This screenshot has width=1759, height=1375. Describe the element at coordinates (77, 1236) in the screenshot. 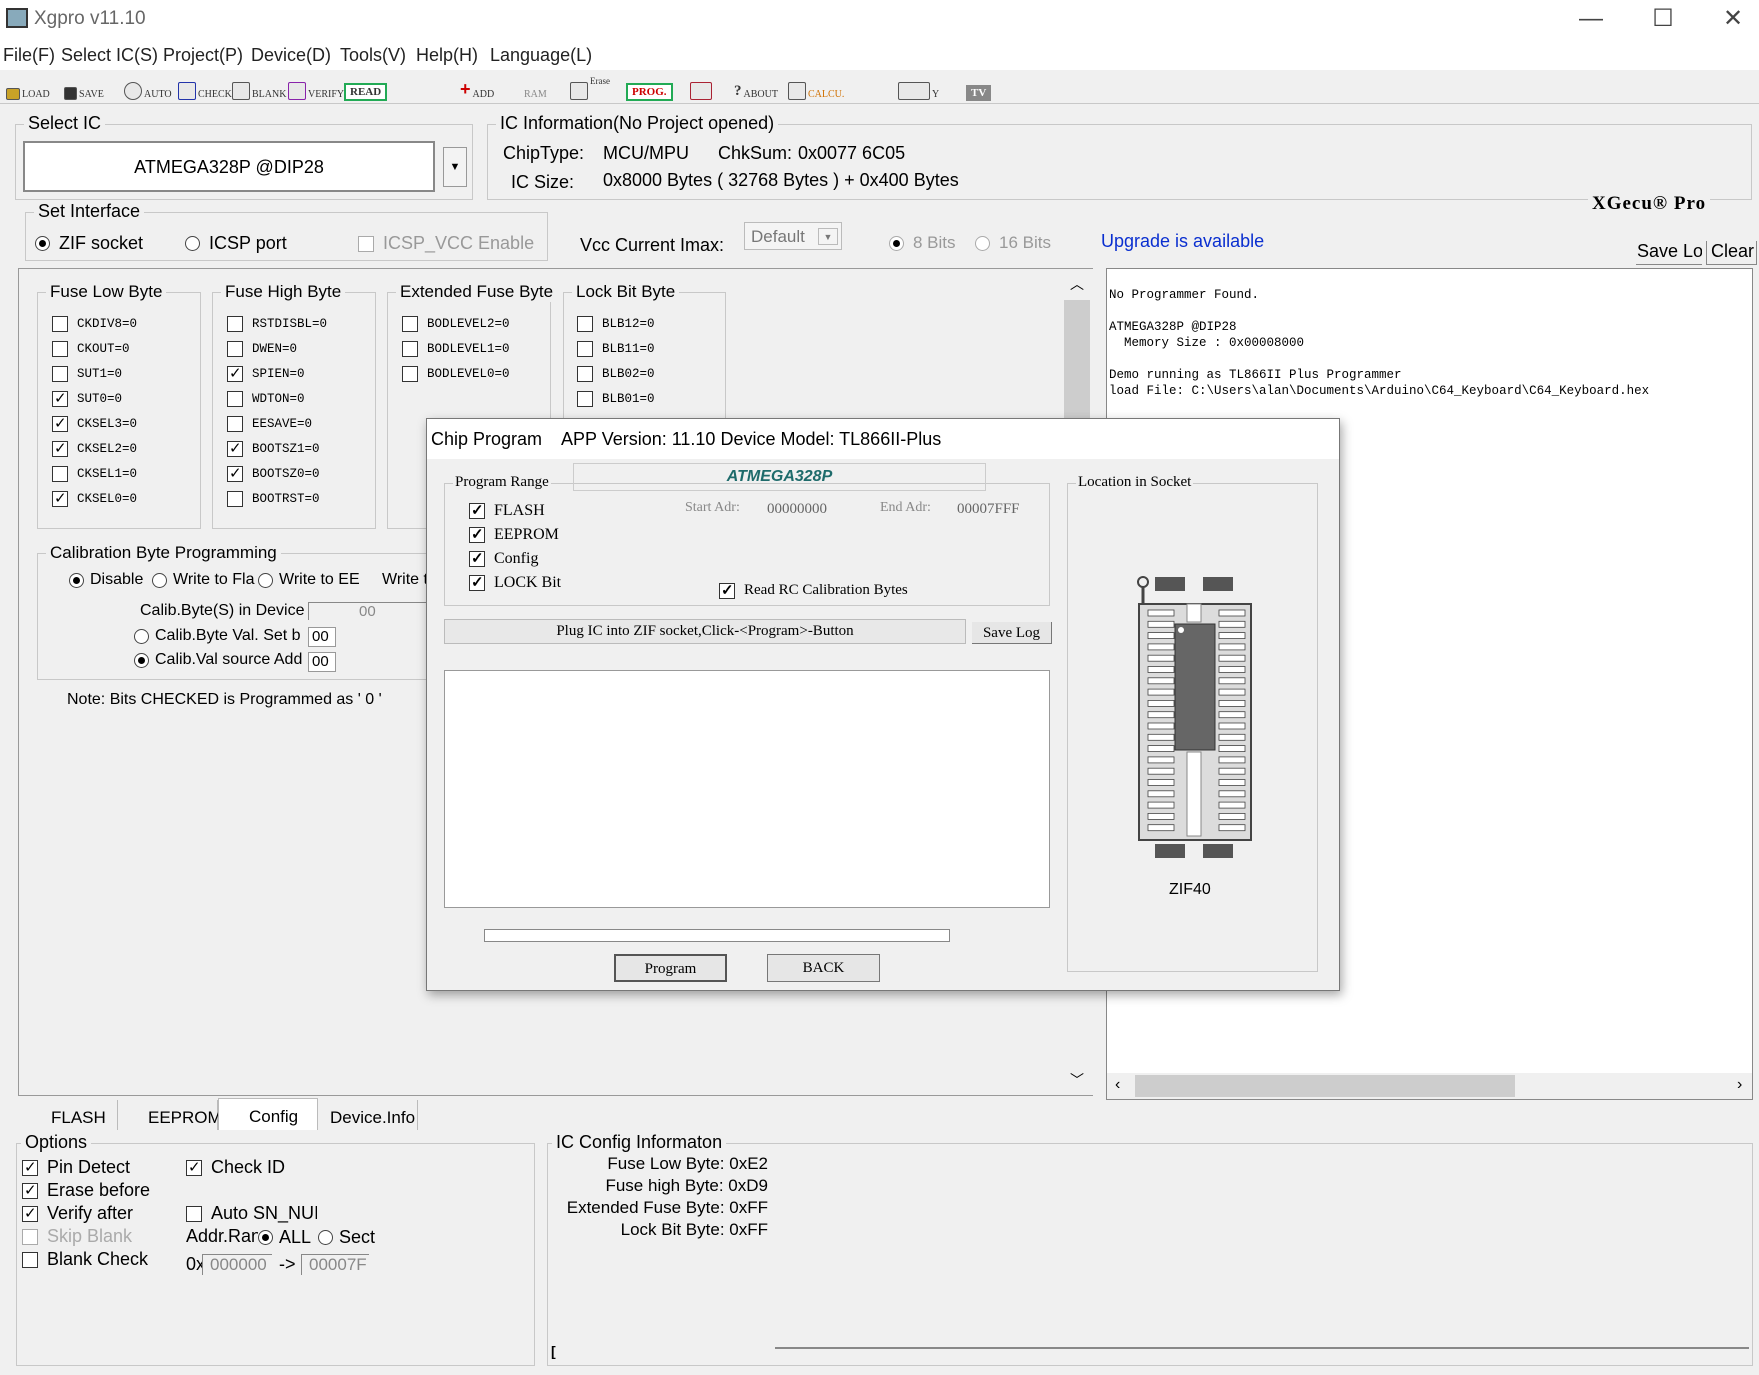

I see `skip-blank-checkbox: Skip Blank` at that location.